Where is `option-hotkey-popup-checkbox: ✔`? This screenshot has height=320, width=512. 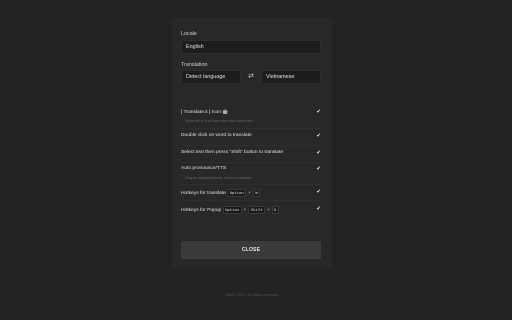 option-hotkey-popup-checkbox: ✔ is located at coordinates (318, 209).